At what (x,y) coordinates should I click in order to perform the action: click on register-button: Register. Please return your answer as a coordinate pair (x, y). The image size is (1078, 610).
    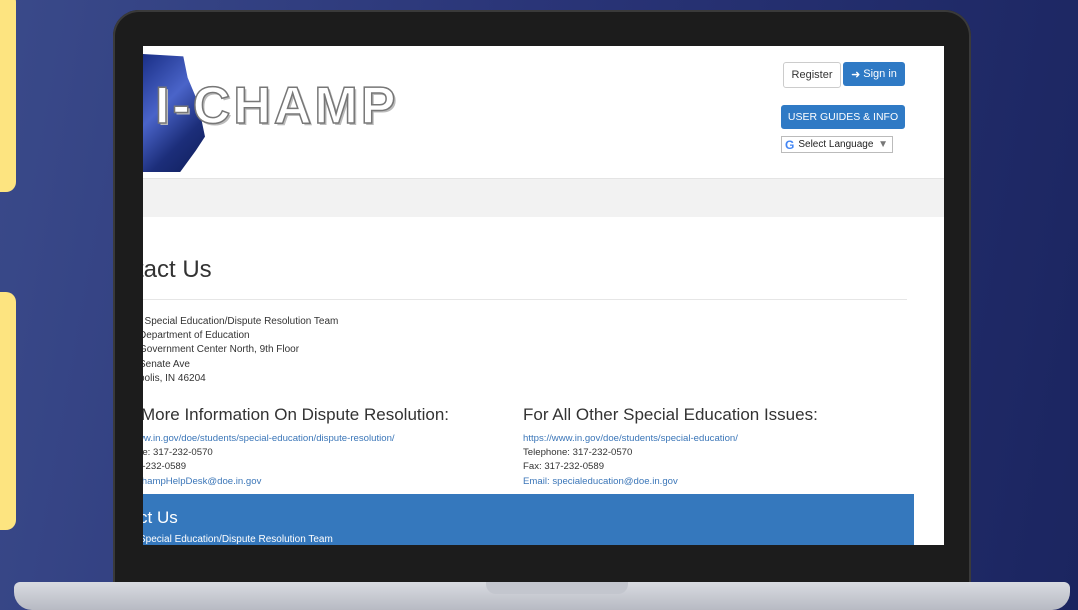
    Looking at the image, I should click on (812, 75).